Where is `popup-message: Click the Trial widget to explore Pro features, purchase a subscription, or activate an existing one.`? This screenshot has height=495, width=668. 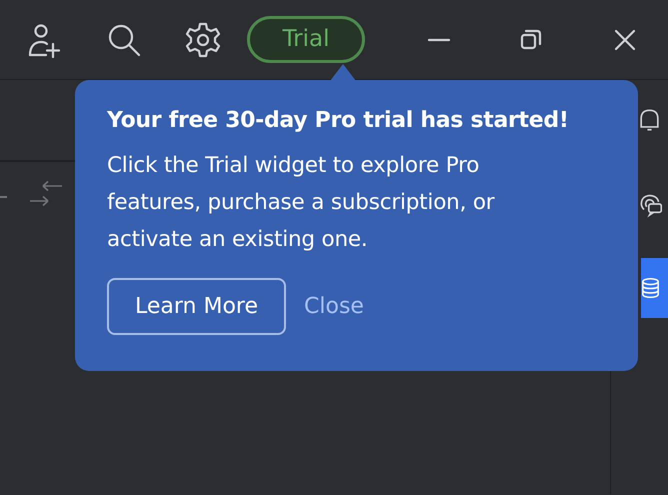
popup-message: Click the Trial widget to explore Pro features, purchase a subscription, or activate an existing one. is located at coordinates (301, 203).